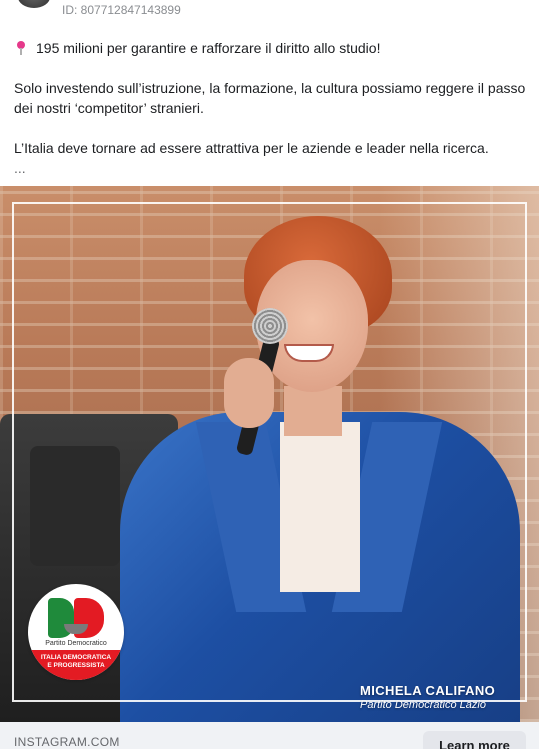 The width and height of the screenshot is (539, 749). I want to click on learn-more-button: Learn more, so click(474, 740).